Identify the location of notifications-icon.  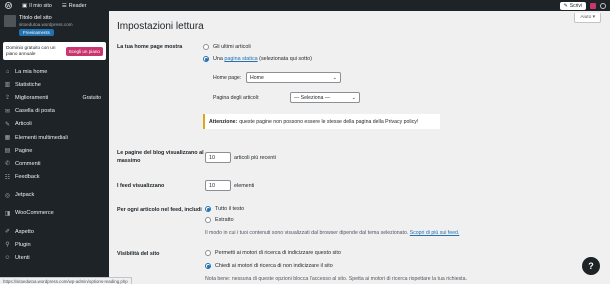
(603, 5).